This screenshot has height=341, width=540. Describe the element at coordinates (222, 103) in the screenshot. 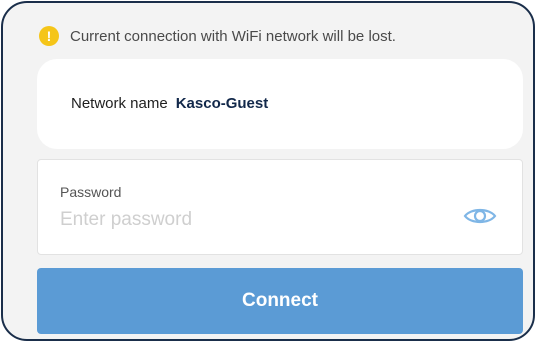

I see `network-name-value: Kasco-Guest` at that location.